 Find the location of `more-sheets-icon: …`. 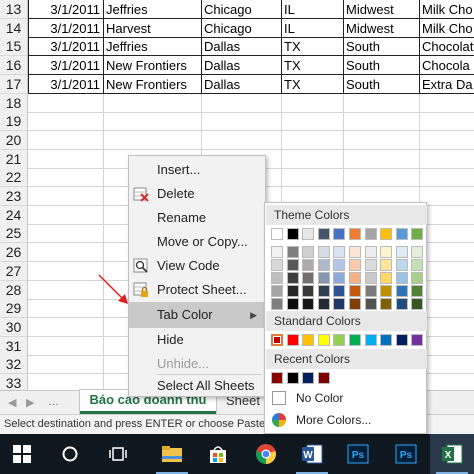

more-sheets-icon: … is located at coordinates (53, 402).